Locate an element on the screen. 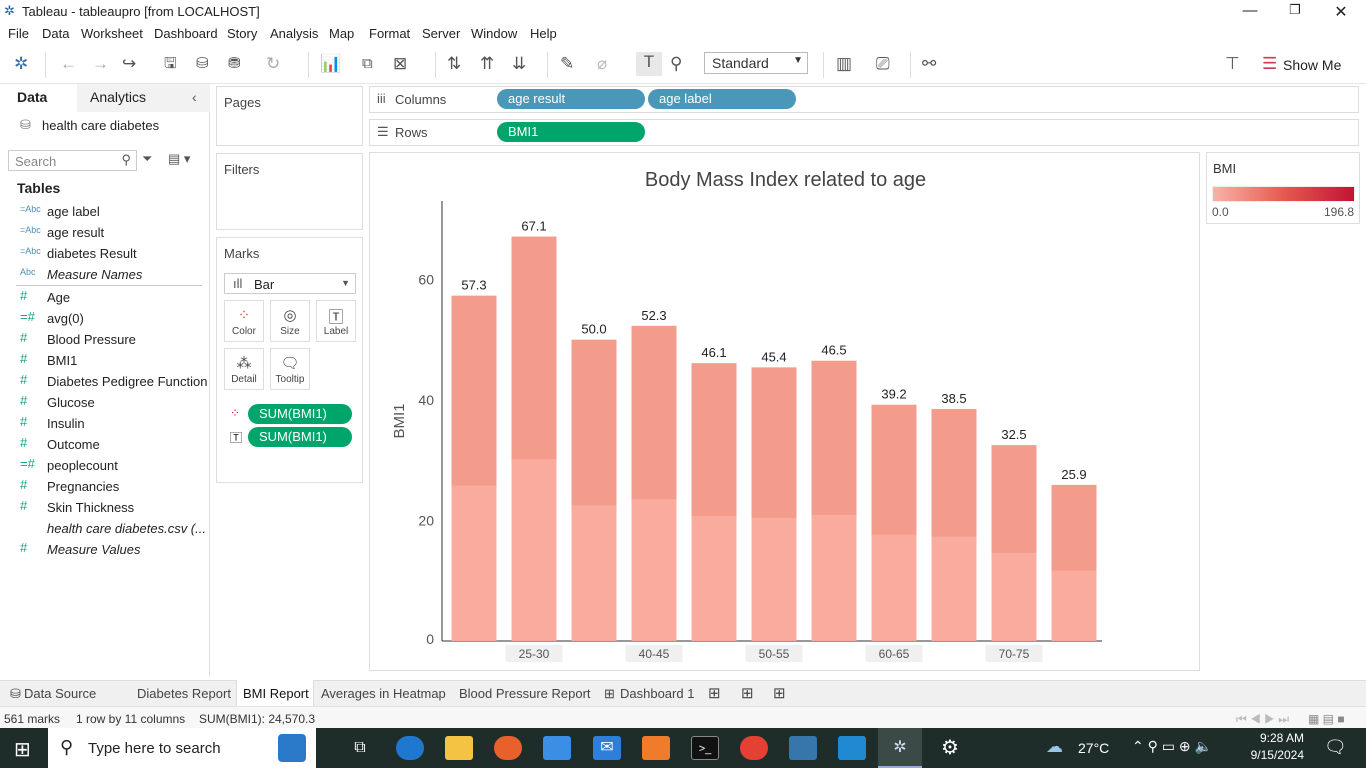 The height and width of the screenshot is (768, 1366). color-pill: SUM(BMI1) is located at coordinates (300, 414).